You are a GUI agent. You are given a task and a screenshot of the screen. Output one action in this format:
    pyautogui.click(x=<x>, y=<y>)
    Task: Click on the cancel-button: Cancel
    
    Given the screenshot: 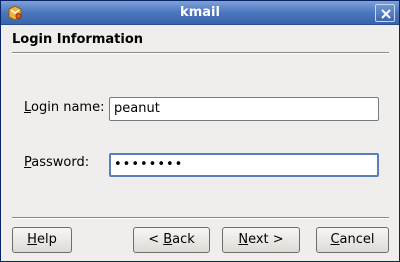 What is the action you would take?
    pyautogui.click(x=352, y=240)
    